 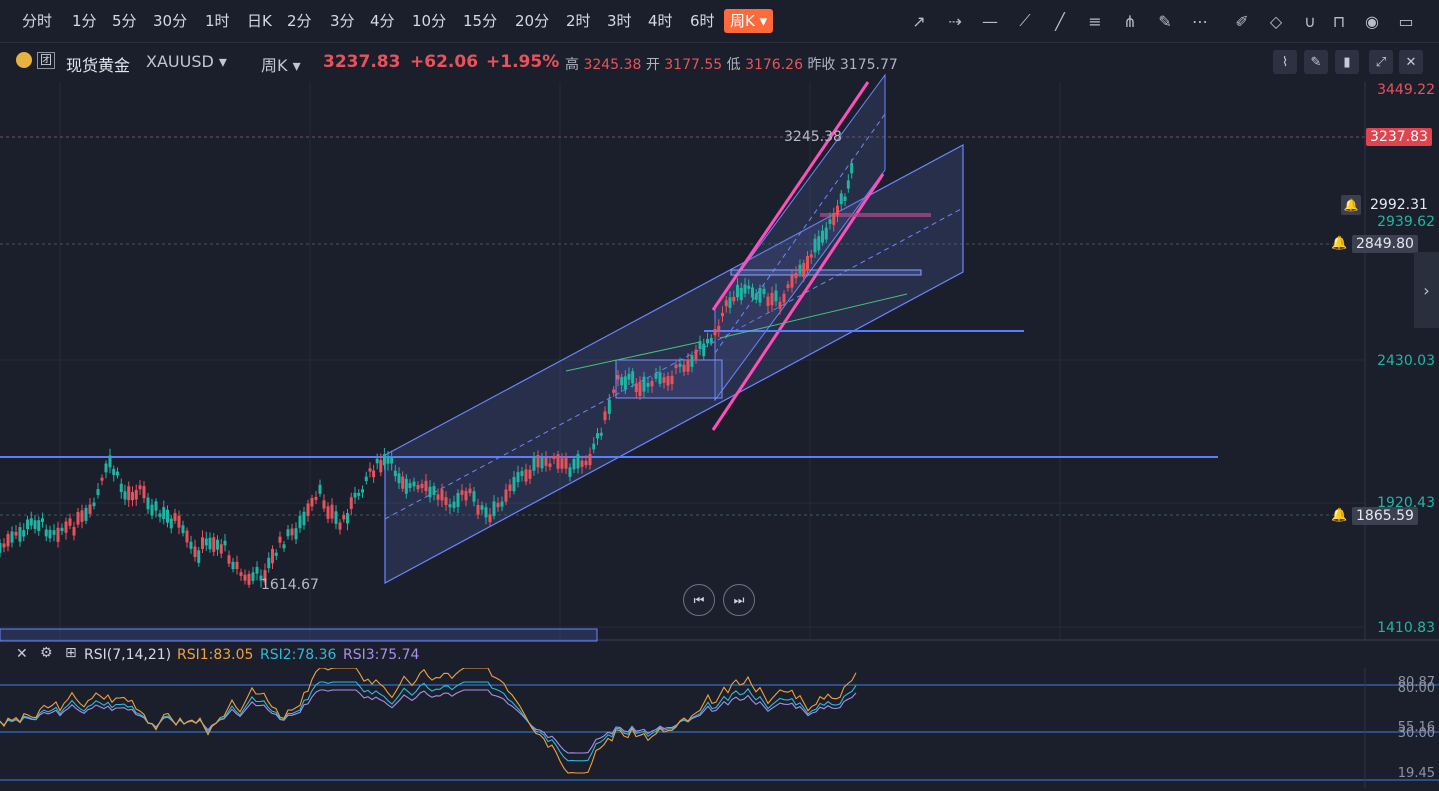 What do you see at coordinates (1372, 21) in the screenshot?
I see `eye-icon: ◉` at bounding box center [1372, 21].